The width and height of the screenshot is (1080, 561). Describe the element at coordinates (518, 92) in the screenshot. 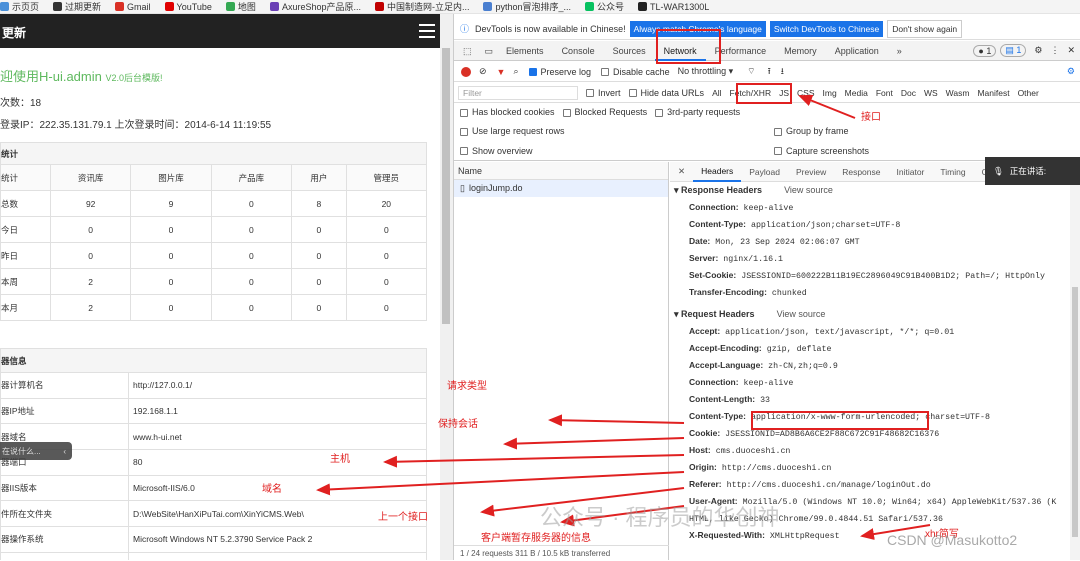

I see `filter-input: Filter` at that location.